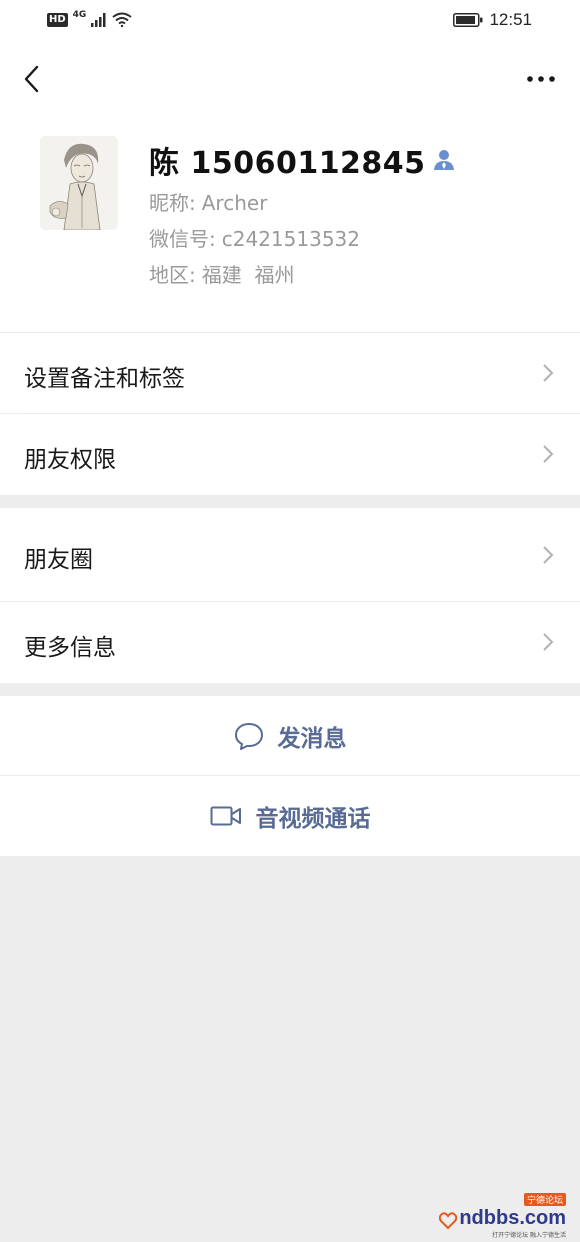 This screenshot has height=1242, width=580. I want to click on chat-bubble-icon, so click(248, 736).